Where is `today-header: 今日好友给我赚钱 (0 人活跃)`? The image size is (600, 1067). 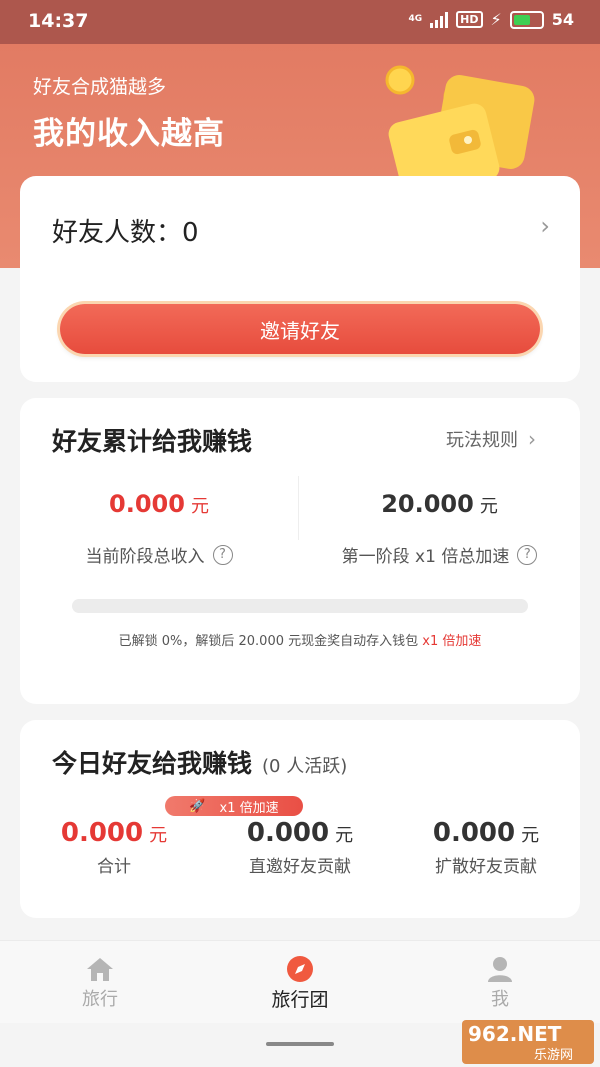
today-header: 今日好友给我赚钱 (0 人活跃) is located at coordinates (199, 762).